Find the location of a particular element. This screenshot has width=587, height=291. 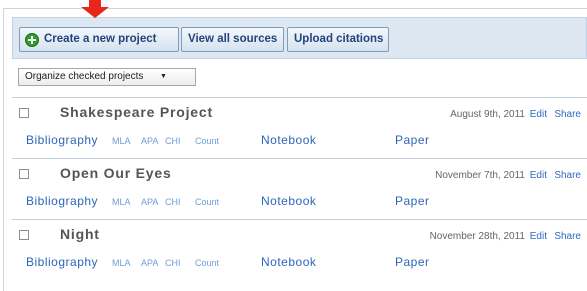

project-date: November 28th, 2011 is located at coordinates (477, 236).